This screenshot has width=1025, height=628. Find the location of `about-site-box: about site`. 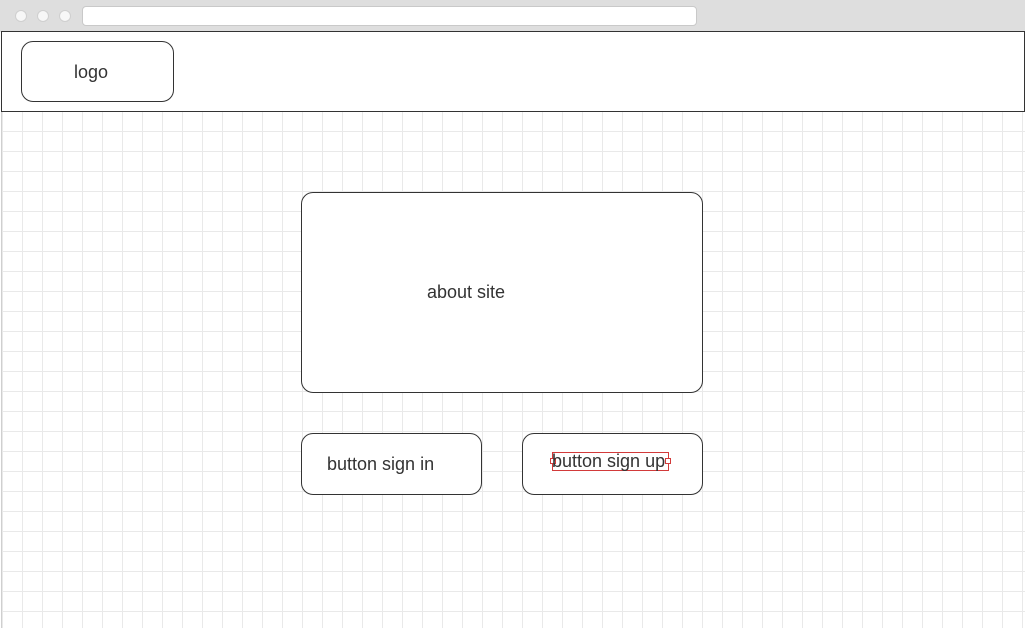

about-site-box: about site is located at coordinates (502, 292).